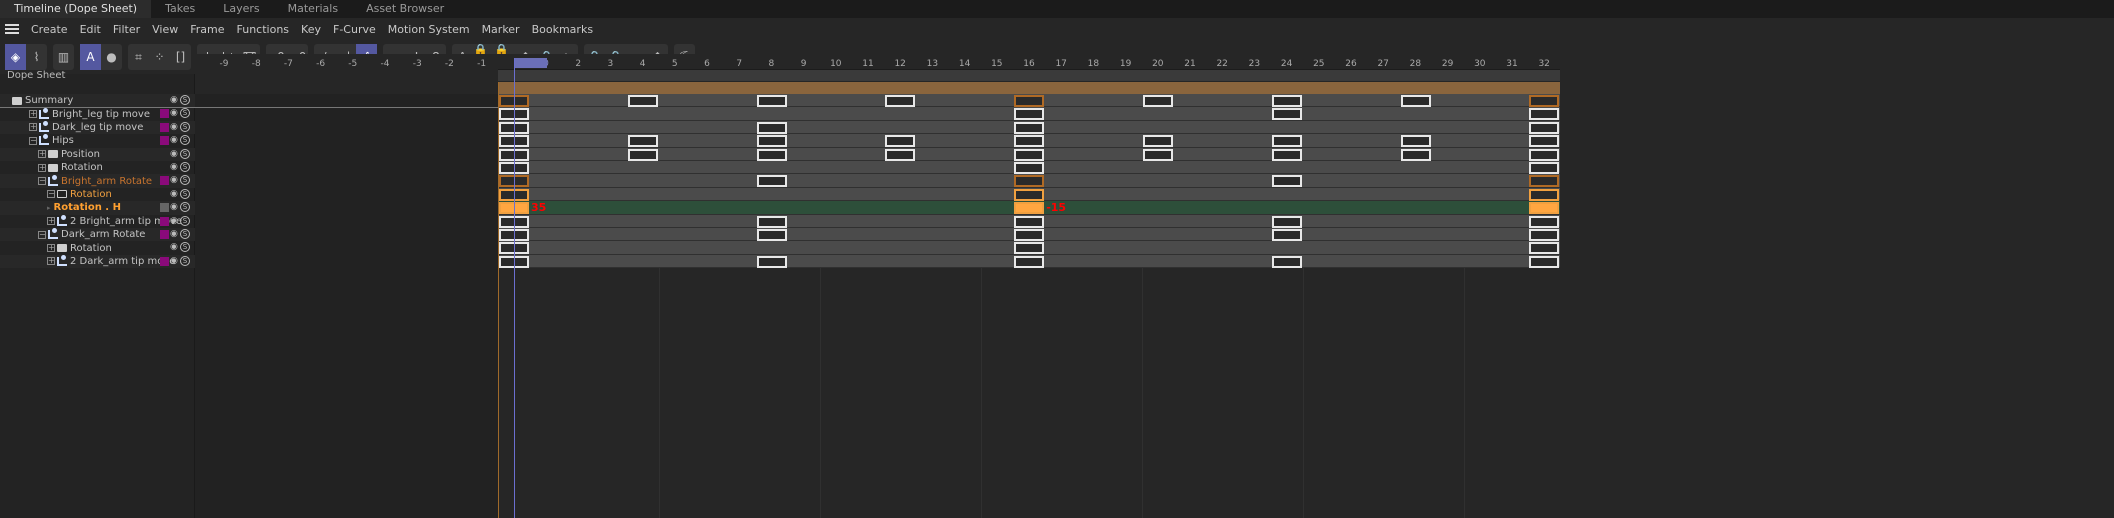 This screenshot has height=518, width=2114. Describe the element at coordinates (241, 9) in the screenshot. I see `tab-layers: Layers` at that location.